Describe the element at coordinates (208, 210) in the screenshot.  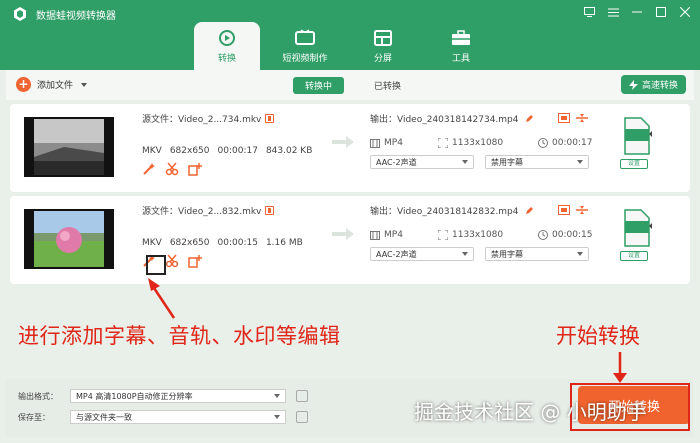
I see `source-filename: 源文件：Video_2...832.mkv` at that location.